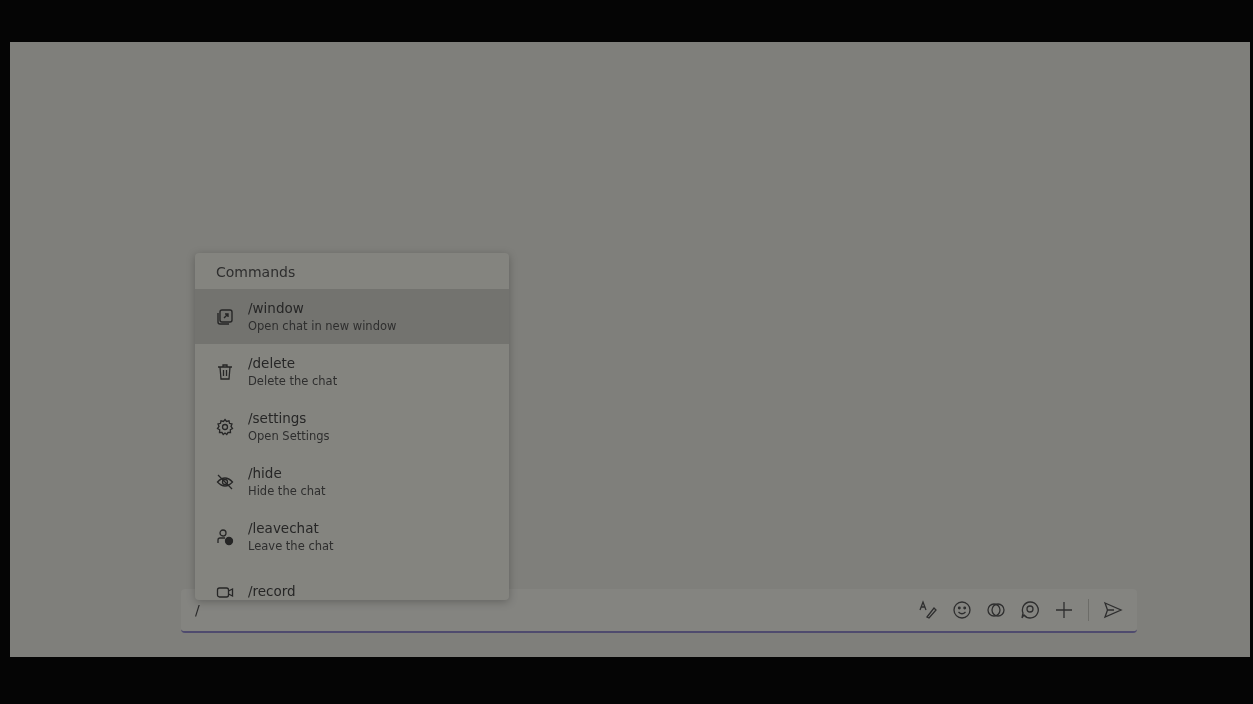 The width and height of the screenshot is (1253, 704). I want to click on command-description: Hide the chat, so click(287, 491).